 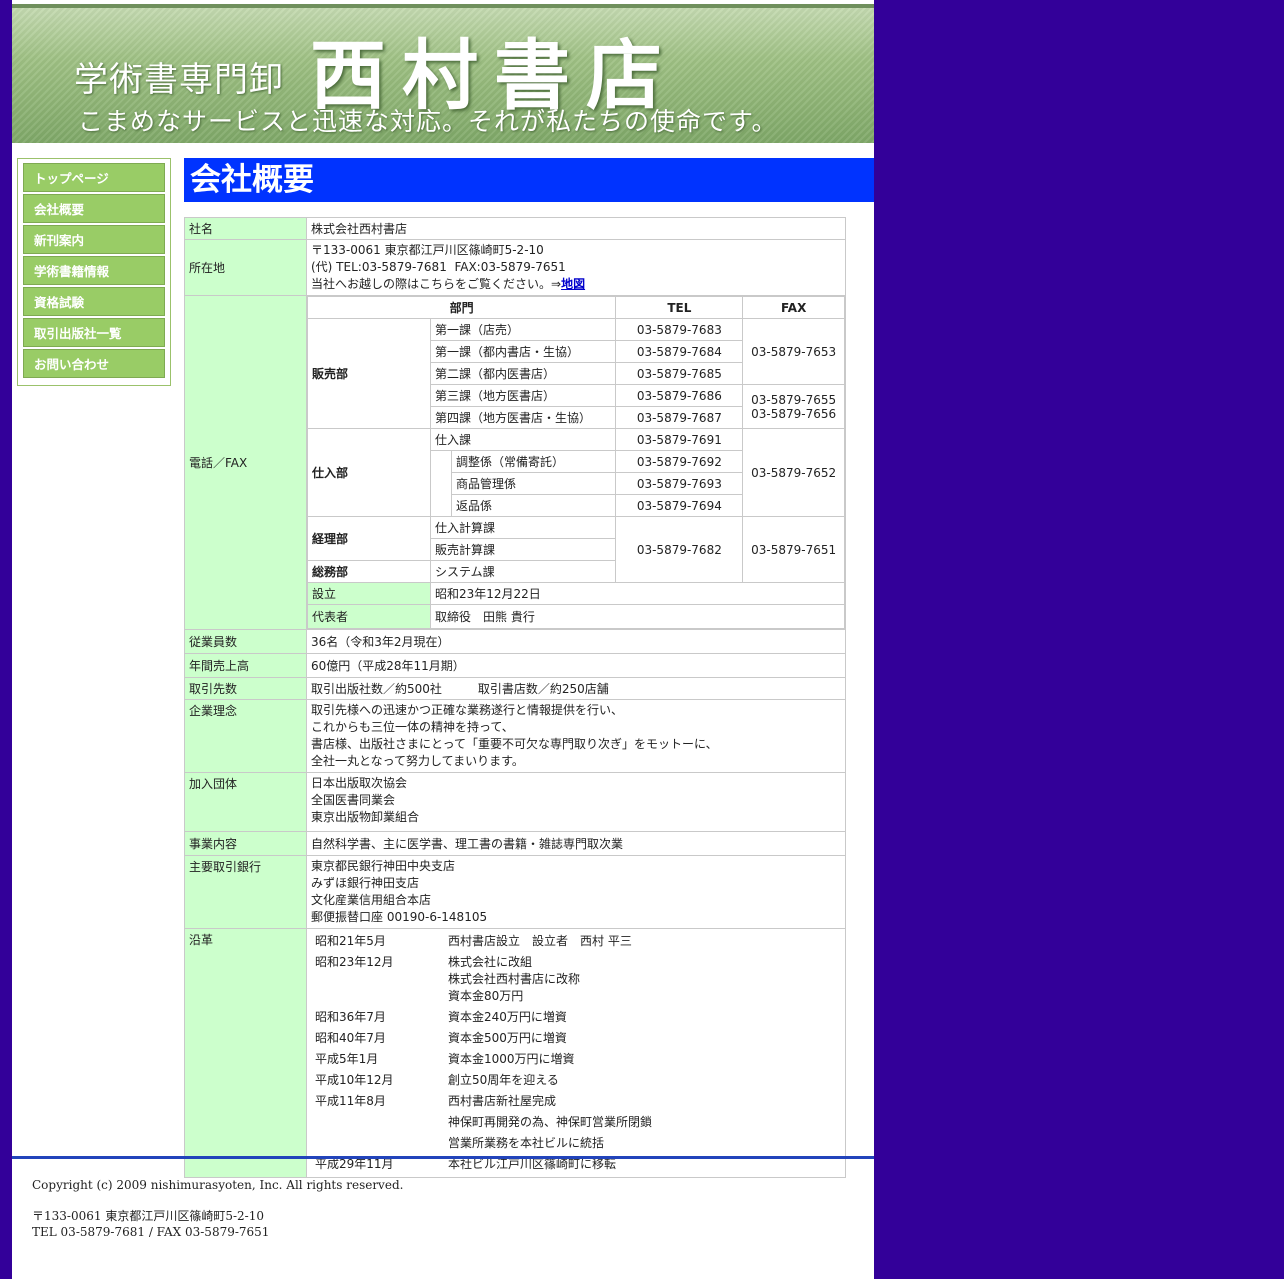 I want to click on address-label: 所在地, so click(x=245, y=267).